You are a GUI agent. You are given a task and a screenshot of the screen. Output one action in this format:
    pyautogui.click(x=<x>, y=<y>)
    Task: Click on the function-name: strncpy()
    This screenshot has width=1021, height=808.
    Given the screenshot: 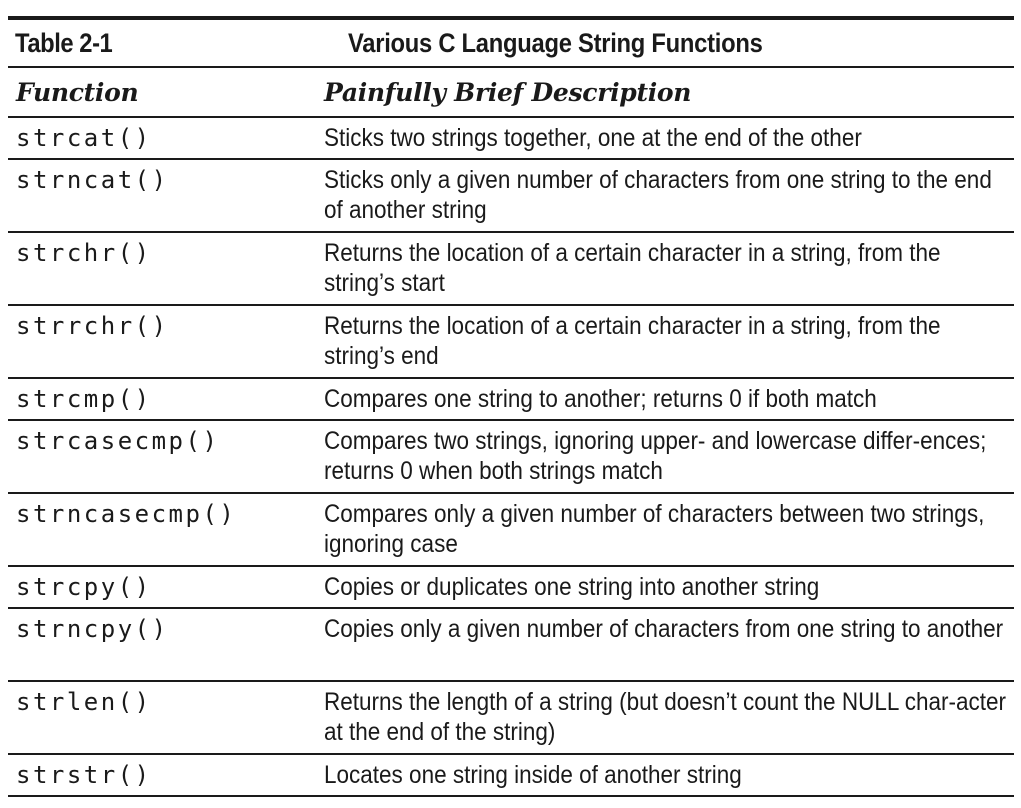 What is the action you would take?
    pyautogui.click(x=92, y=629)
    